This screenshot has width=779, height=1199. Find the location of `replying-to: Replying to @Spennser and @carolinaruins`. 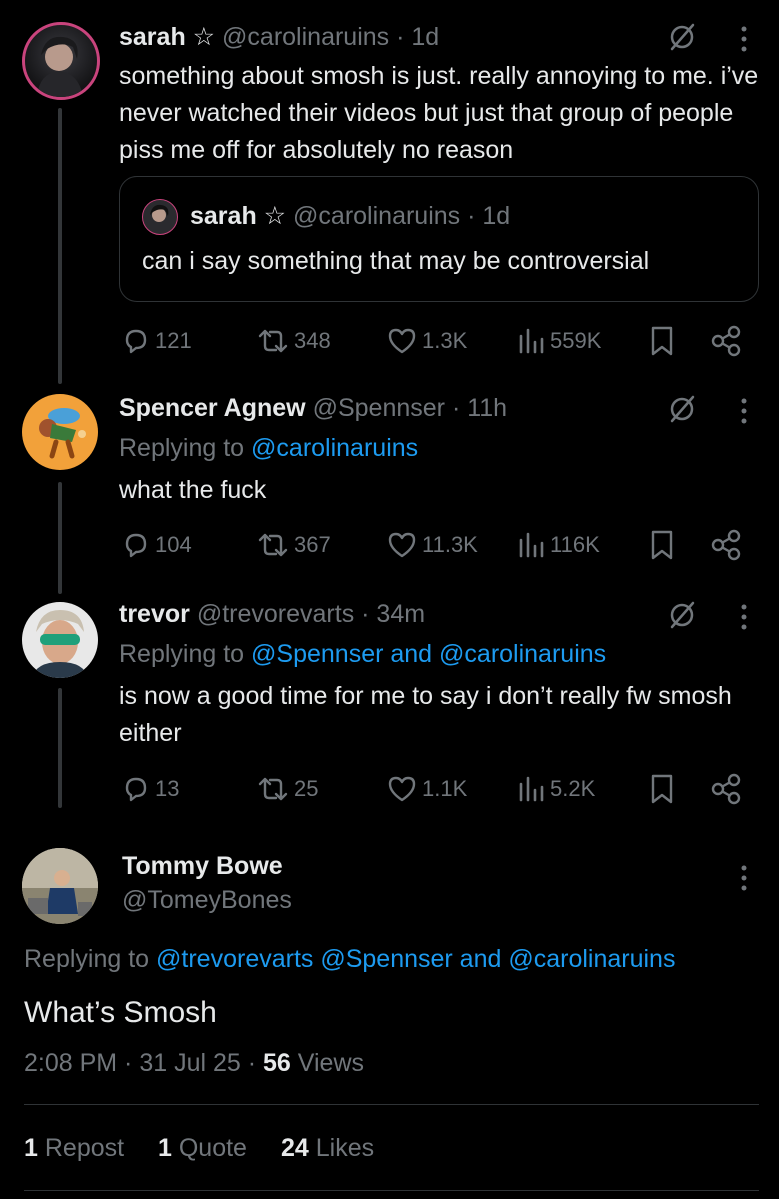

replying-to: Replying to @Spennser and @carolinaruins is located at coordinates (362, 654).